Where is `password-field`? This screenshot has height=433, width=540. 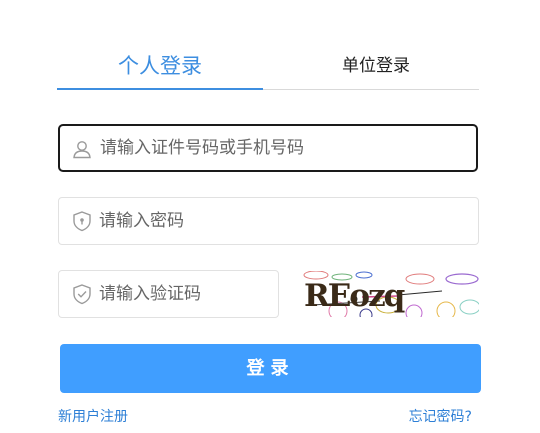
password-field is located at coordinates (268, 221).